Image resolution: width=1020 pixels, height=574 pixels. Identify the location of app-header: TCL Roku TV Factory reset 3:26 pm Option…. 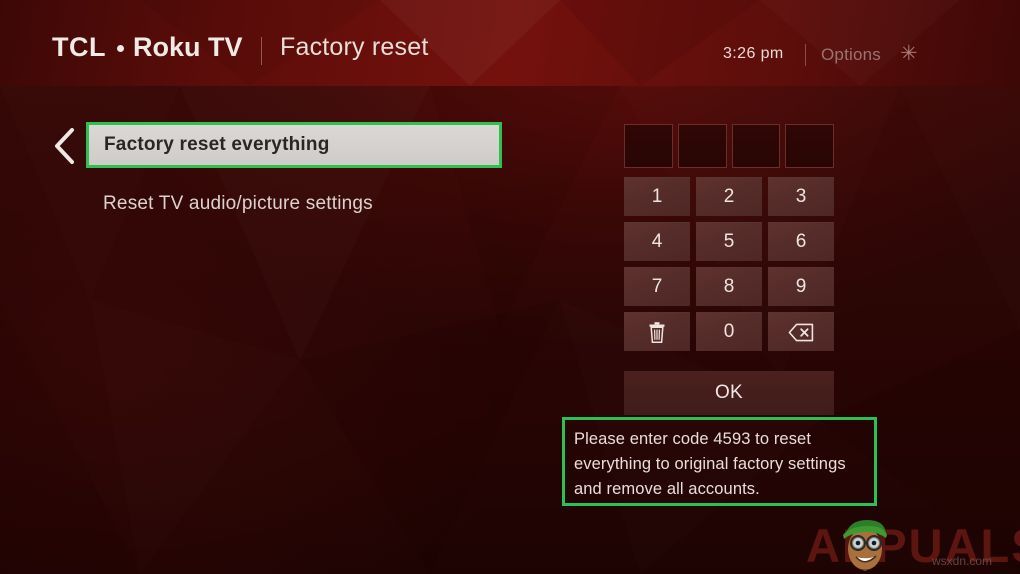
(510, 43).